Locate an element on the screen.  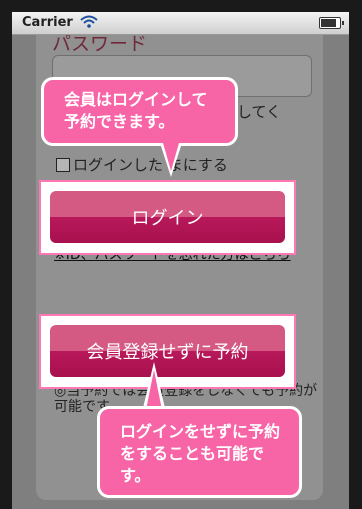
password-label: パスワード is located at coordinates (100, 45).